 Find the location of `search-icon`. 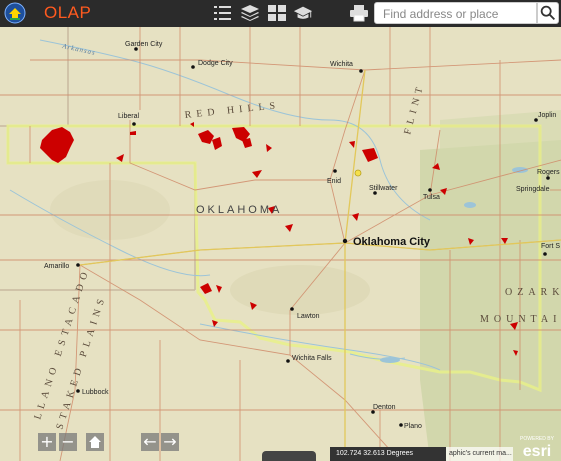

search-icon is located at coordinates (548, 13).